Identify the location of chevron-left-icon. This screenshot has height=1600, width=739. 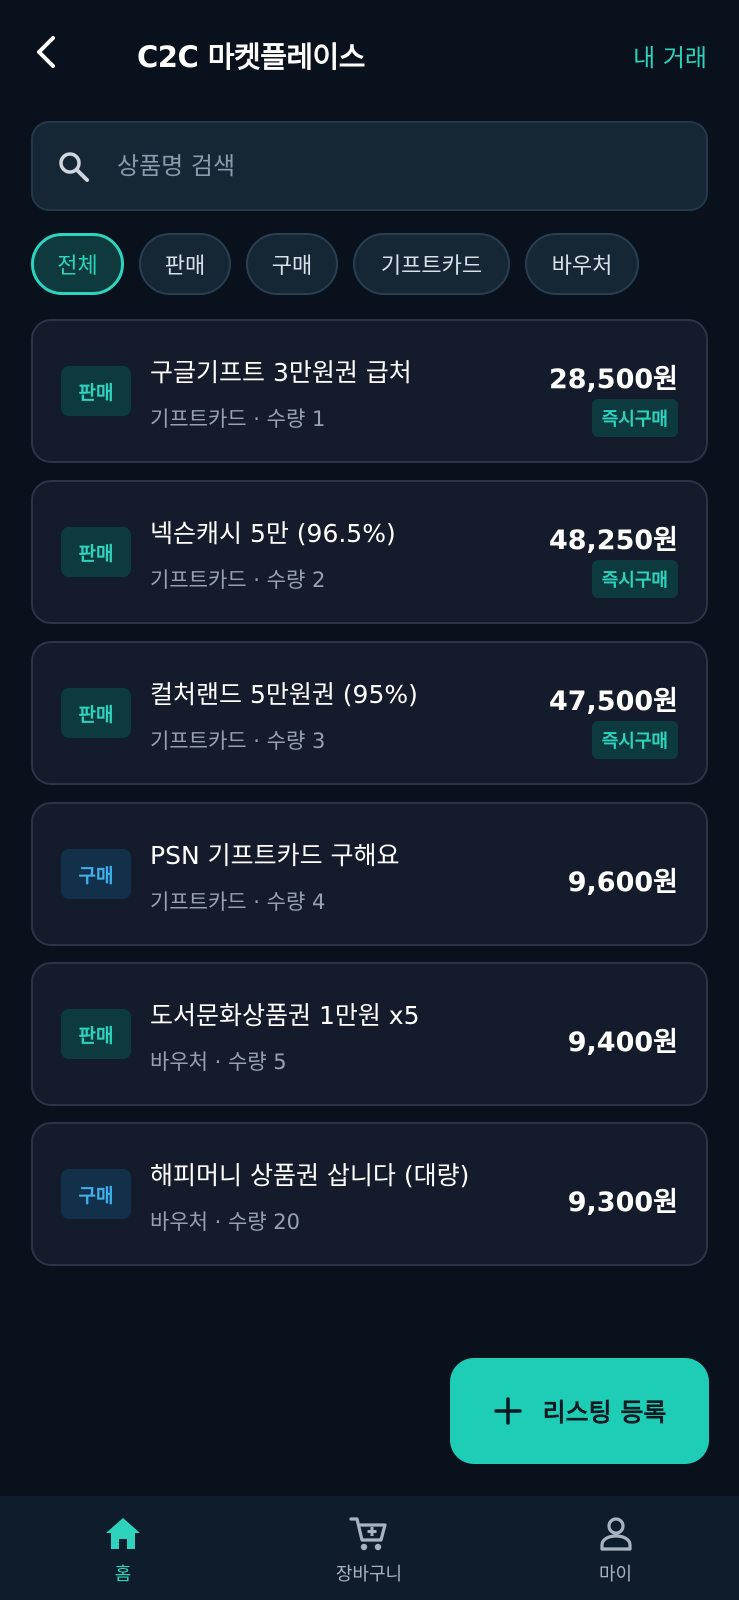
(46, 52).